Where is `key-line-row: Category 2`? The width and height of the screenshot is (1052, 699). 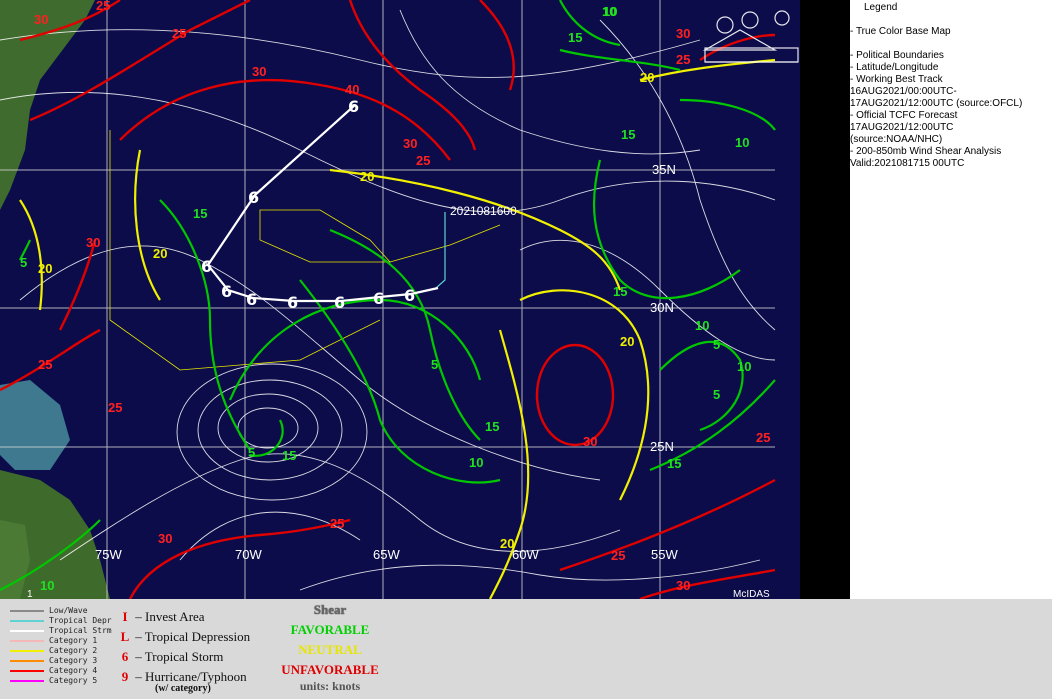
key-line-row: Category 2 is located at coordinates (53, 651).